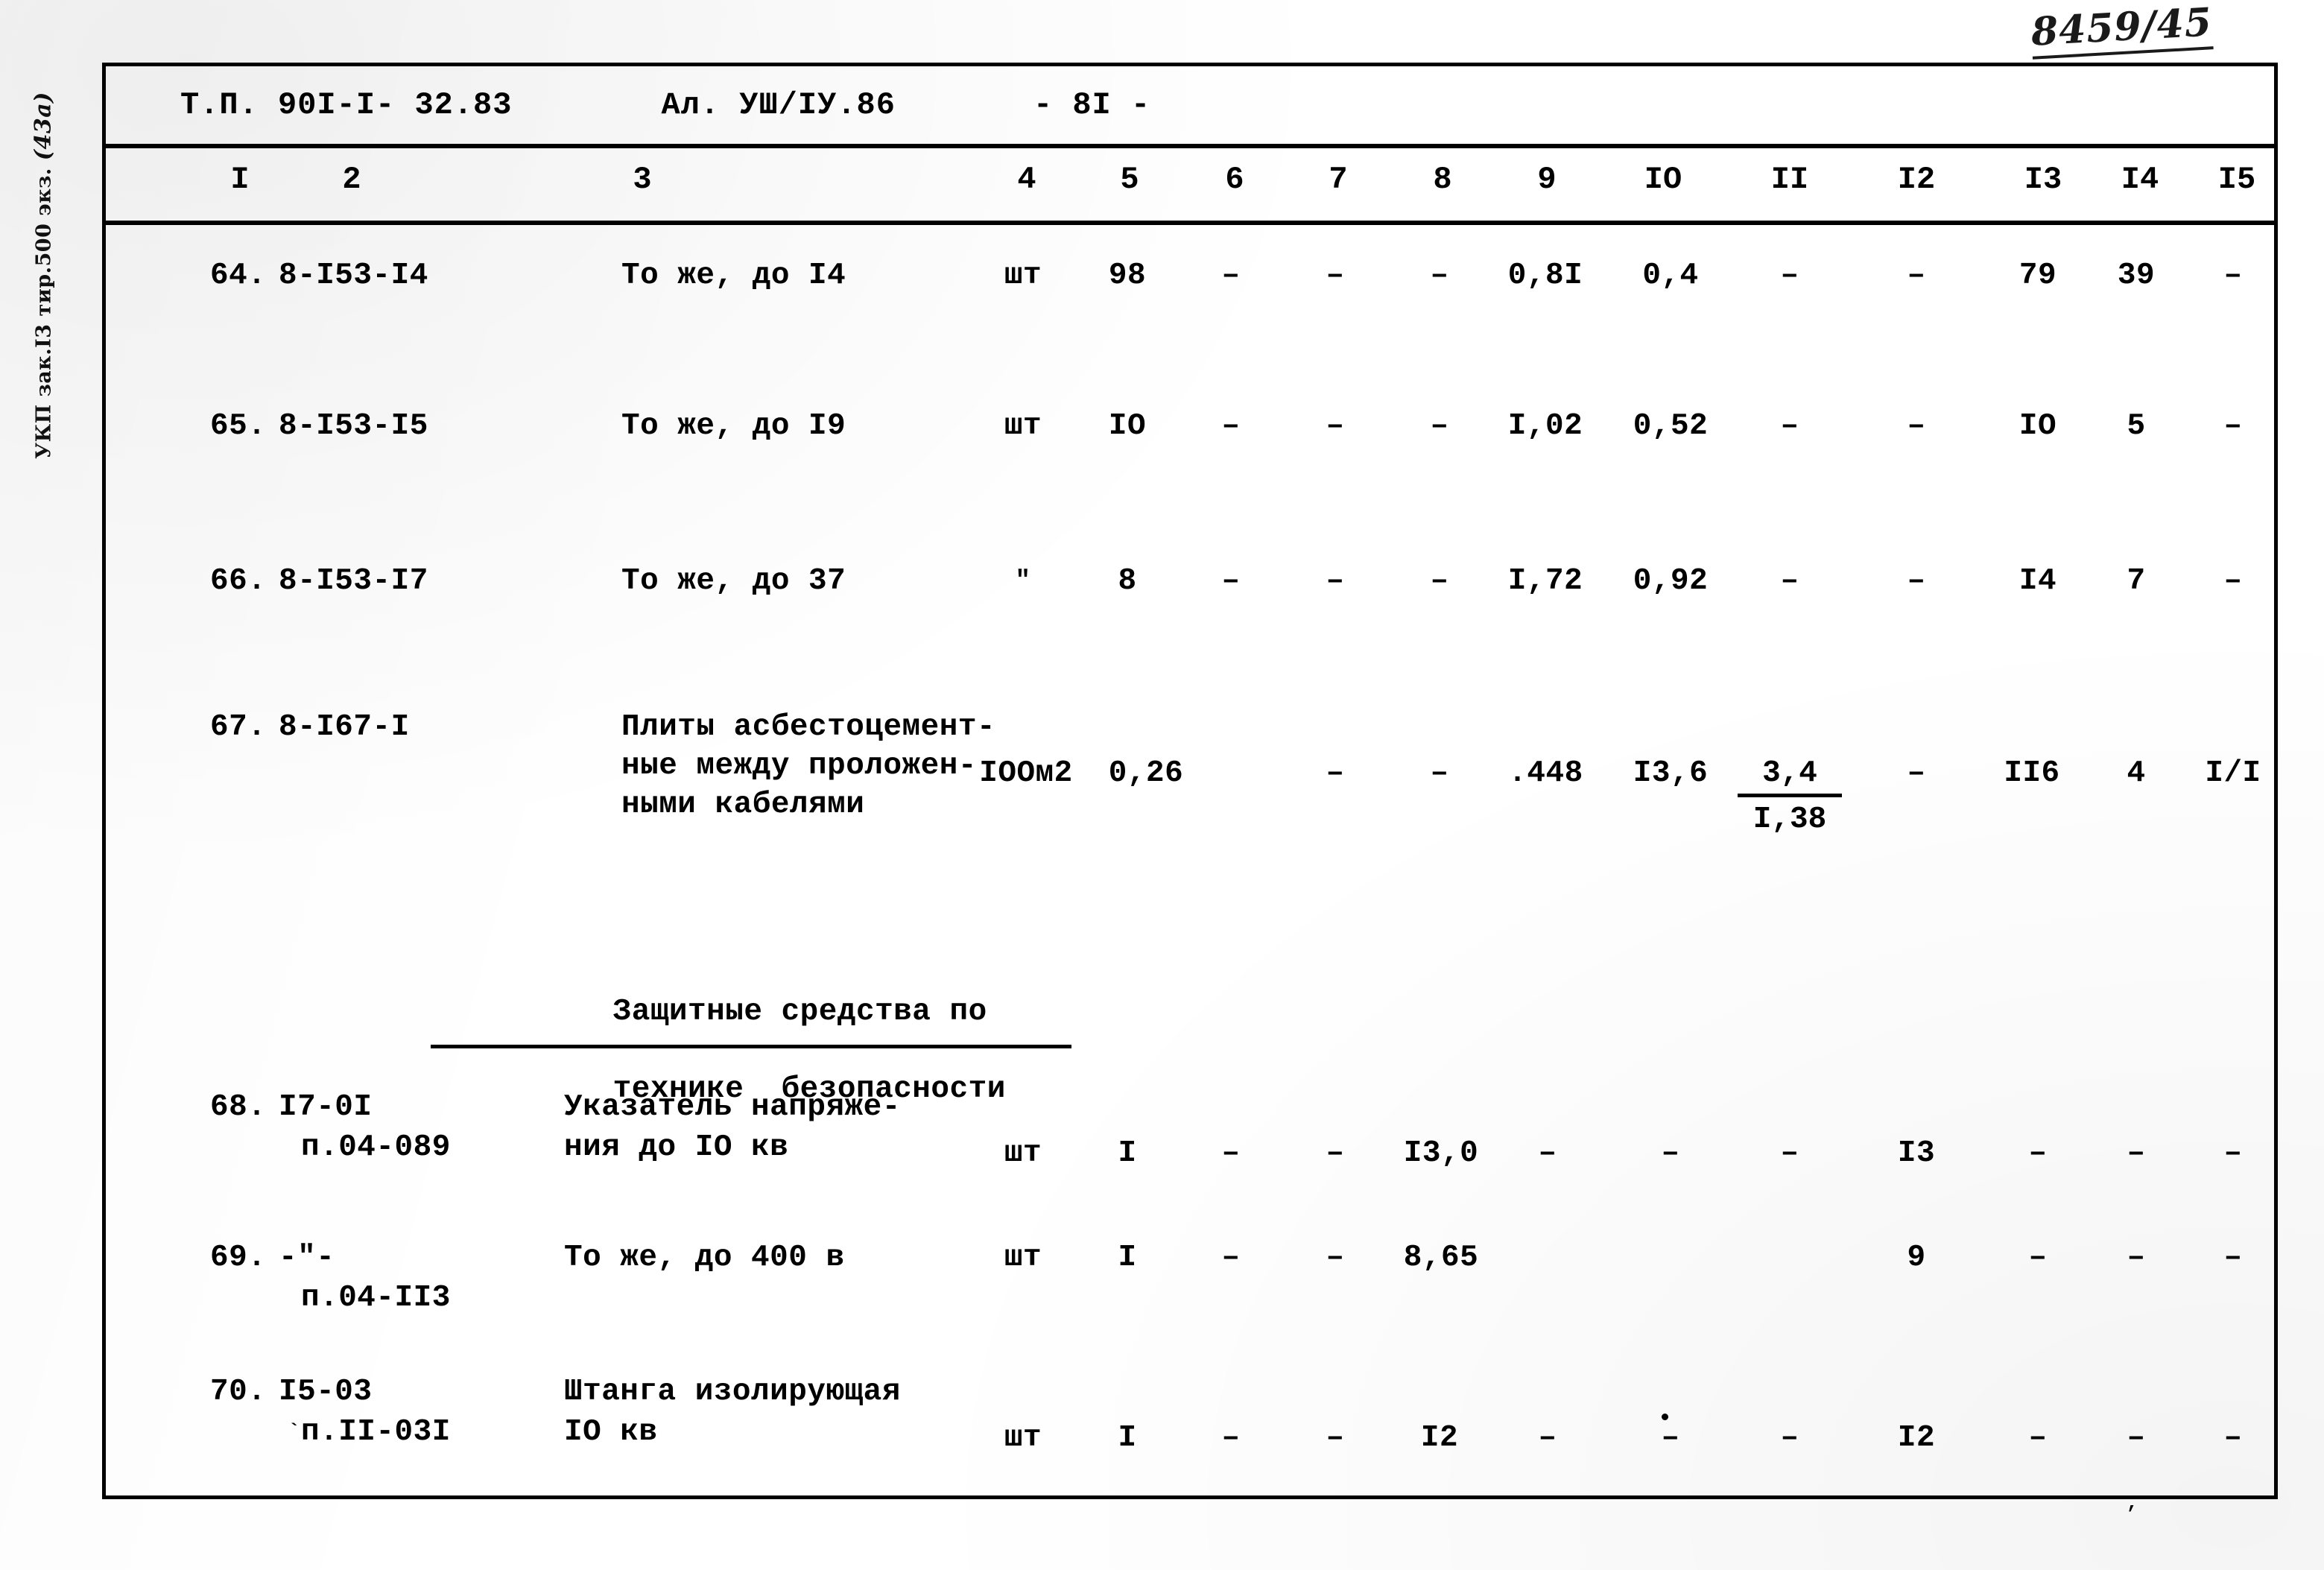 Image resolution: width=2324 pixels, height=1570 pixels. Describe the element at coordinates (1234, 179) in the screenshot. I see `column-header-6: 6` at that location.